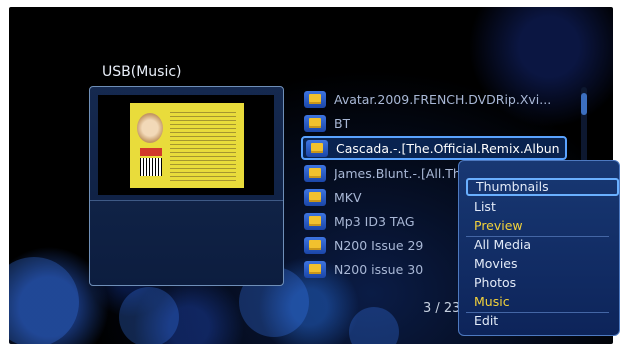  Describe the element at coordinates (540, 321) in the screenshot. I see `menu-item-edit: Edit` at that location.